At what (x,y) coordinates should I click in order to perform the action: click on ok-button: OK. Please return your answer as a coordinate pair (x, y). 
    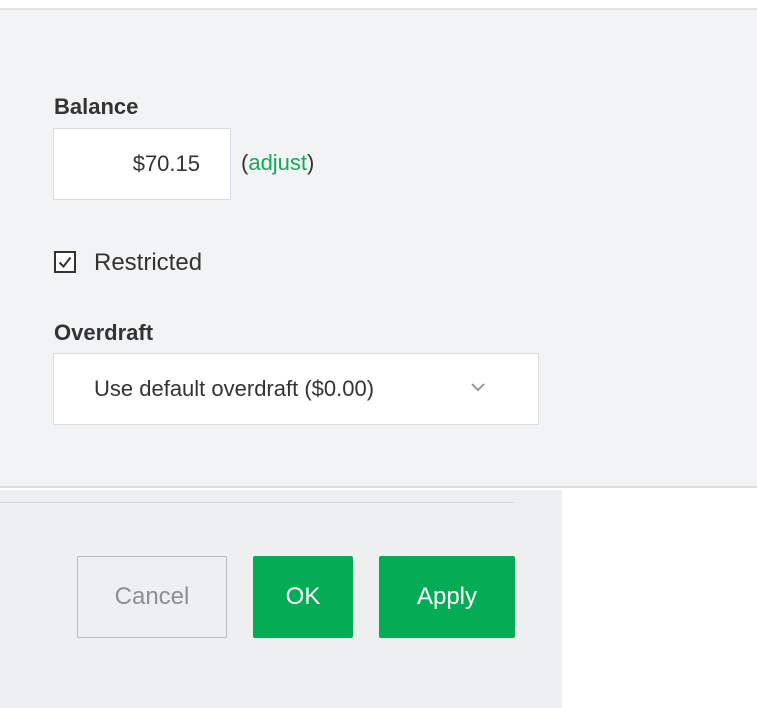
    Looking at the image, I should click on (303, 597).